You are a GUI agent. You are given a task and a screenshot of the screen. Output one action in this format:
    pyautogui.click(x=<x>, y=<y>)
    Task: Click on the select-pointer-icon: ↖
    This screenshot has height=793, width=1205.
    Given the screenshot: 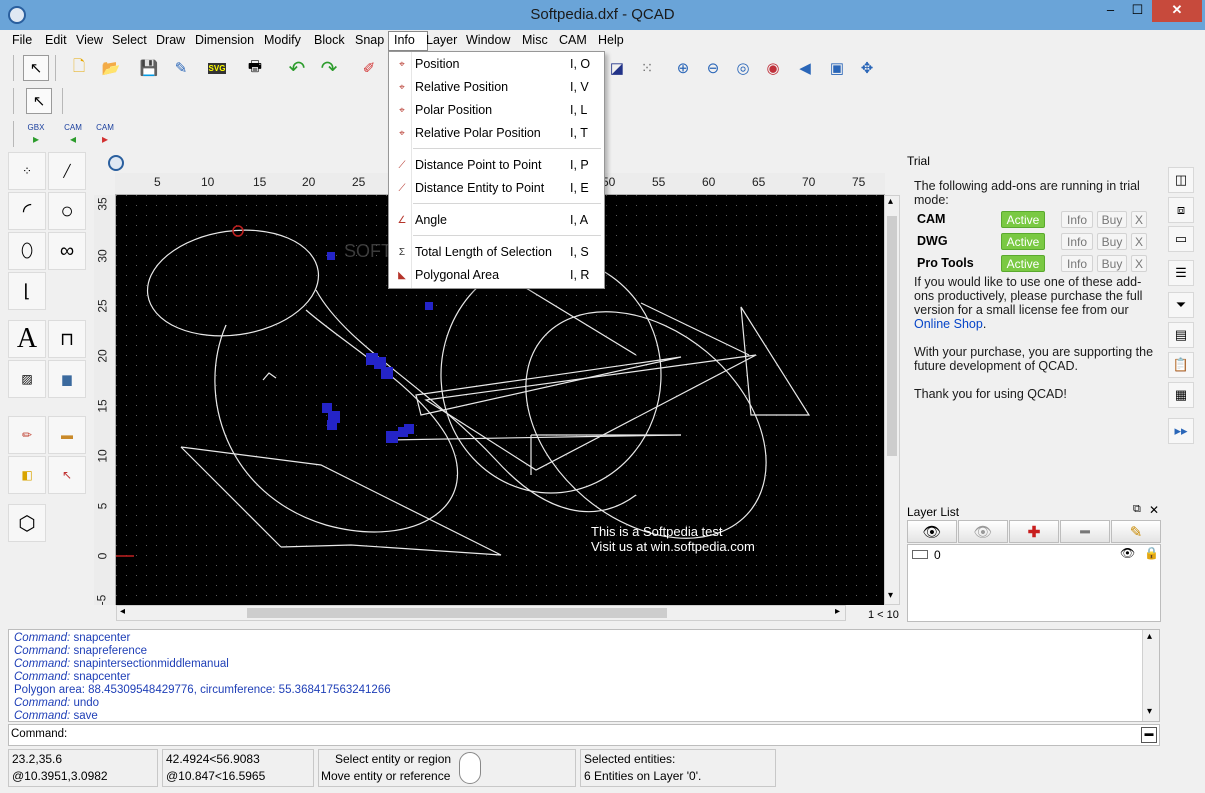 What is the action you would take?
    pyautogui.click(x=36, y=68)
    